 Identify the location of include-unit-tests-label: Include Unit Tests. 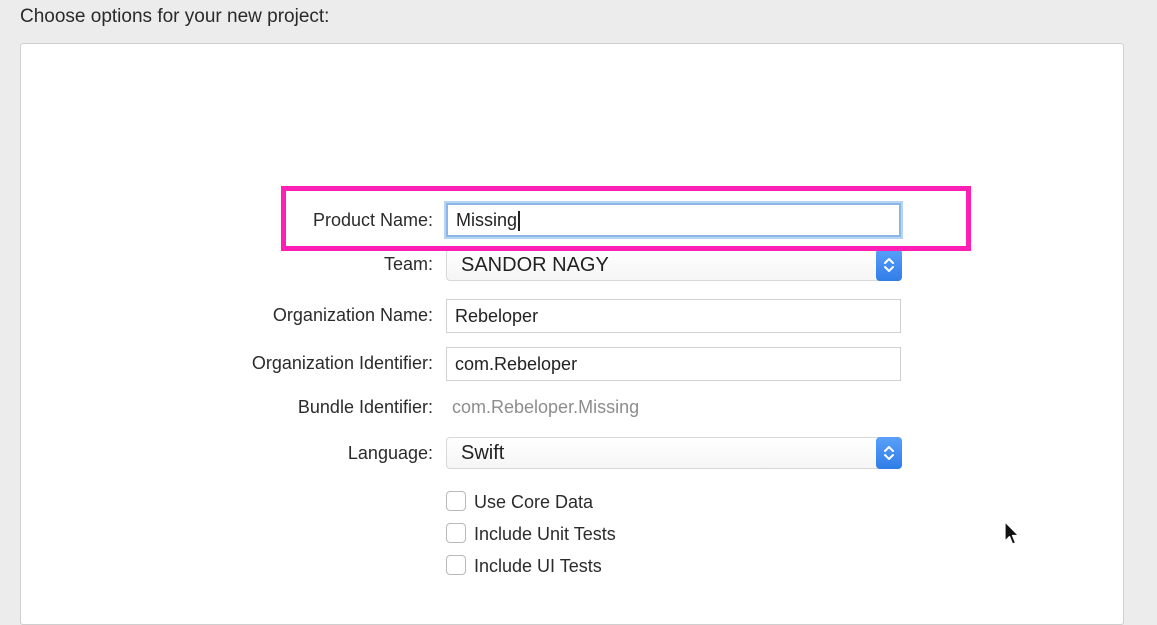
(545, 534).